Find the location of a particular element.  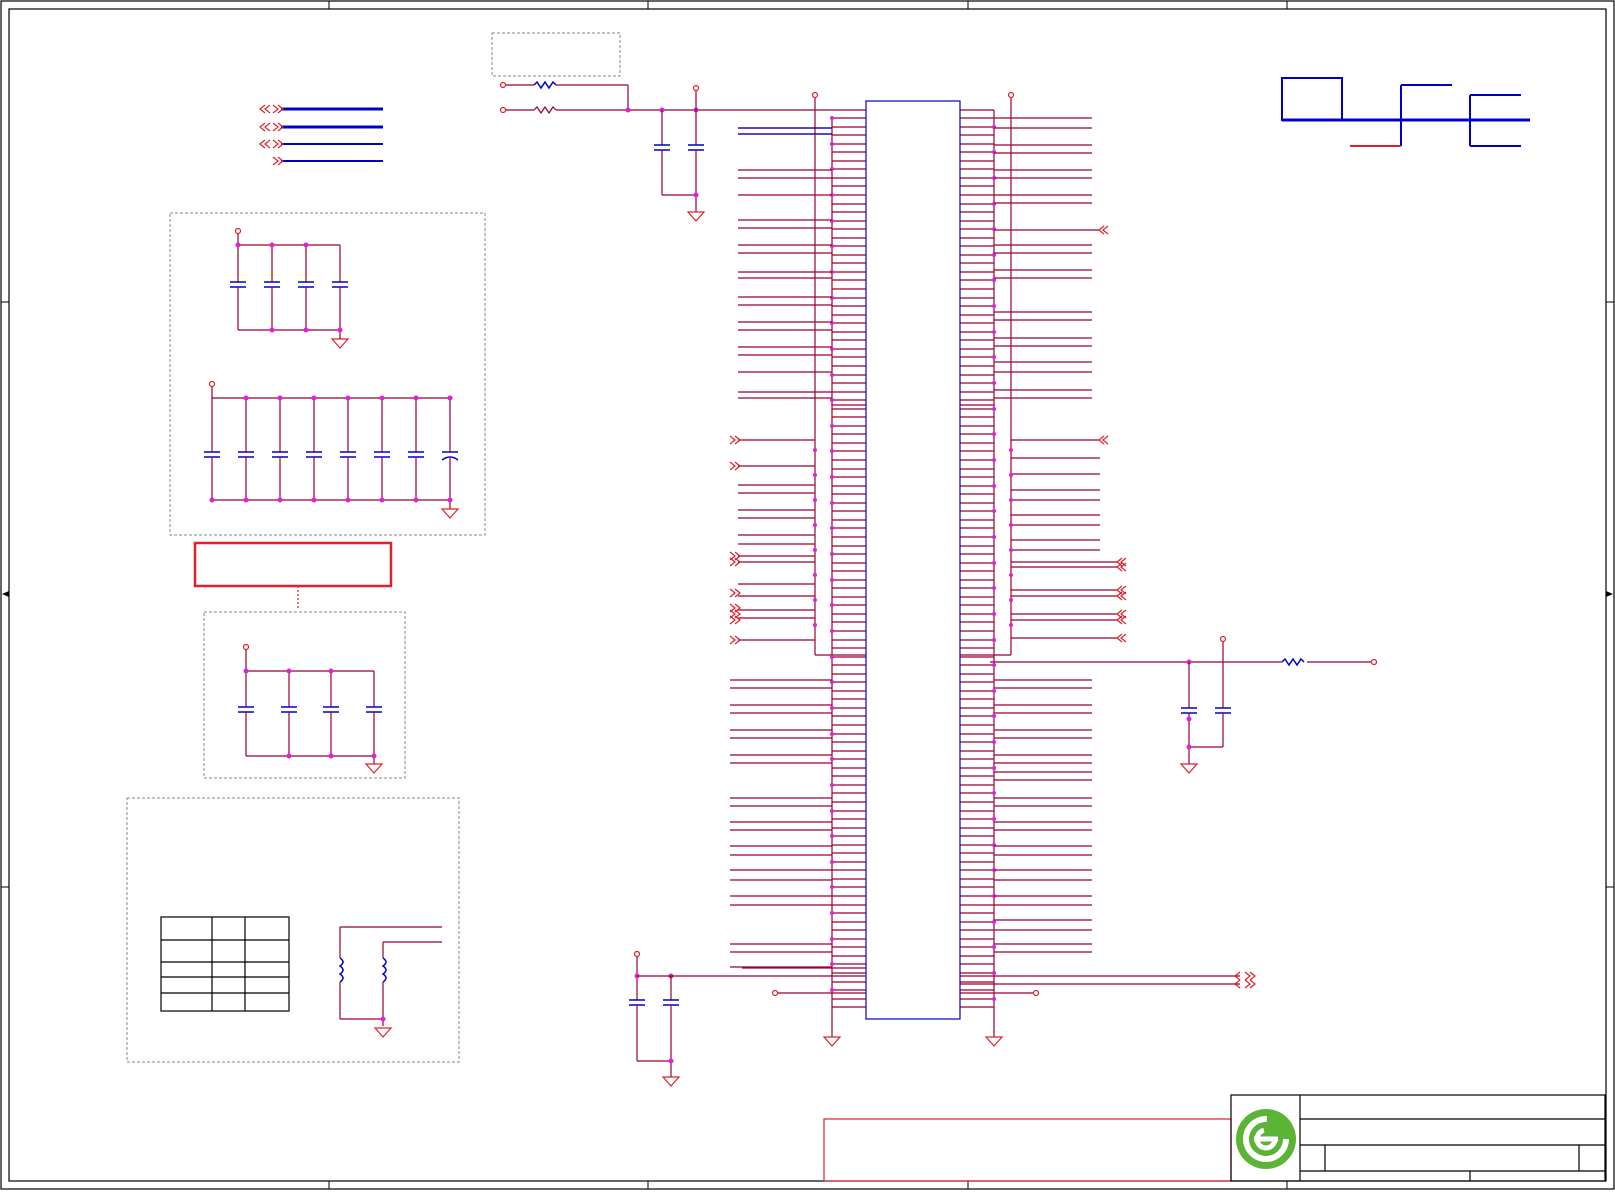

red-note-callout is located at coordinates (293, 575).